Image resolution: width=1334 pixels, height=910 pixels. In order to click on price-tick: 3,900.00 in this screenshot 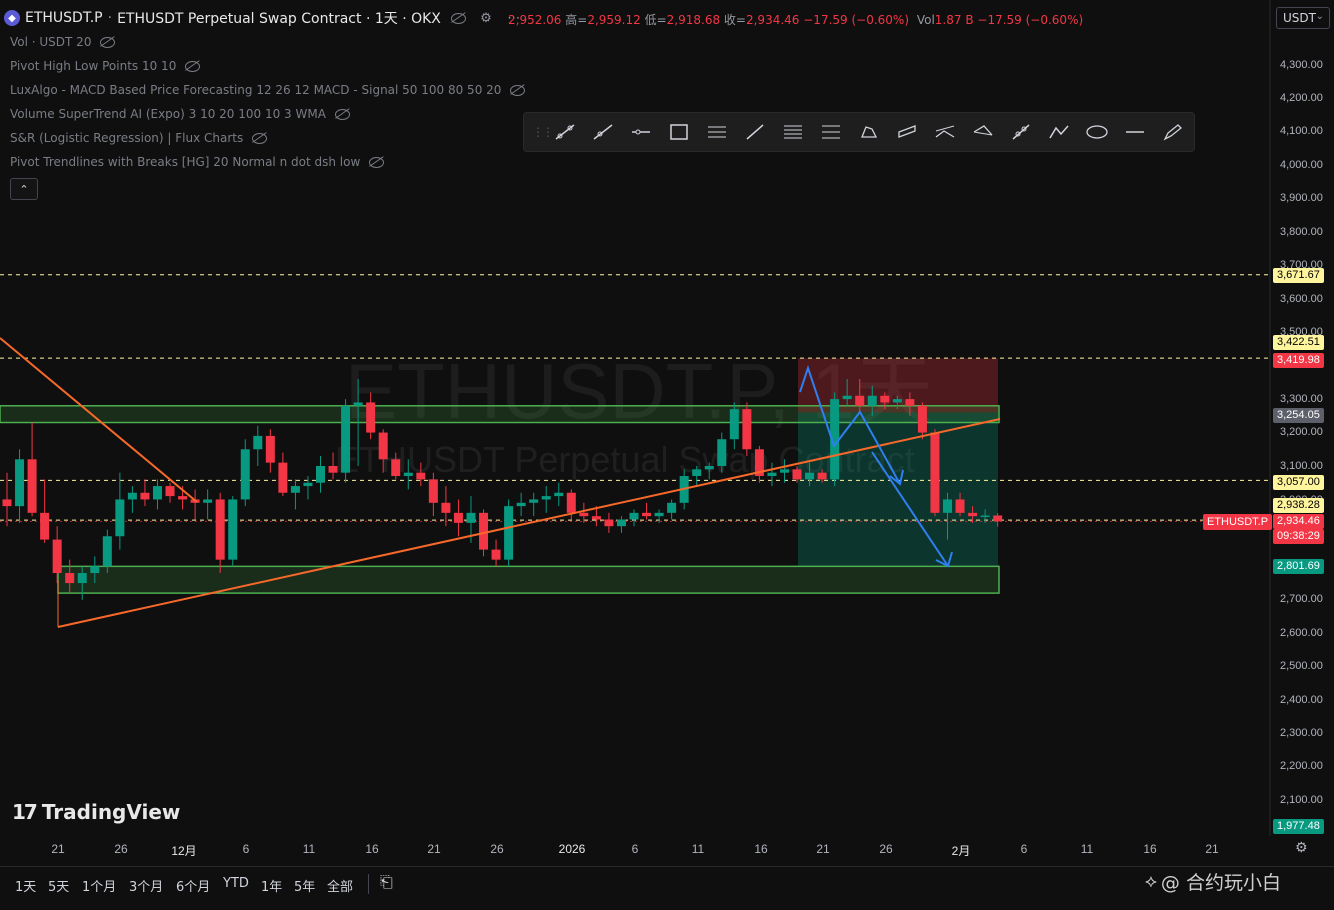, I will do `click(1301, 198)`.